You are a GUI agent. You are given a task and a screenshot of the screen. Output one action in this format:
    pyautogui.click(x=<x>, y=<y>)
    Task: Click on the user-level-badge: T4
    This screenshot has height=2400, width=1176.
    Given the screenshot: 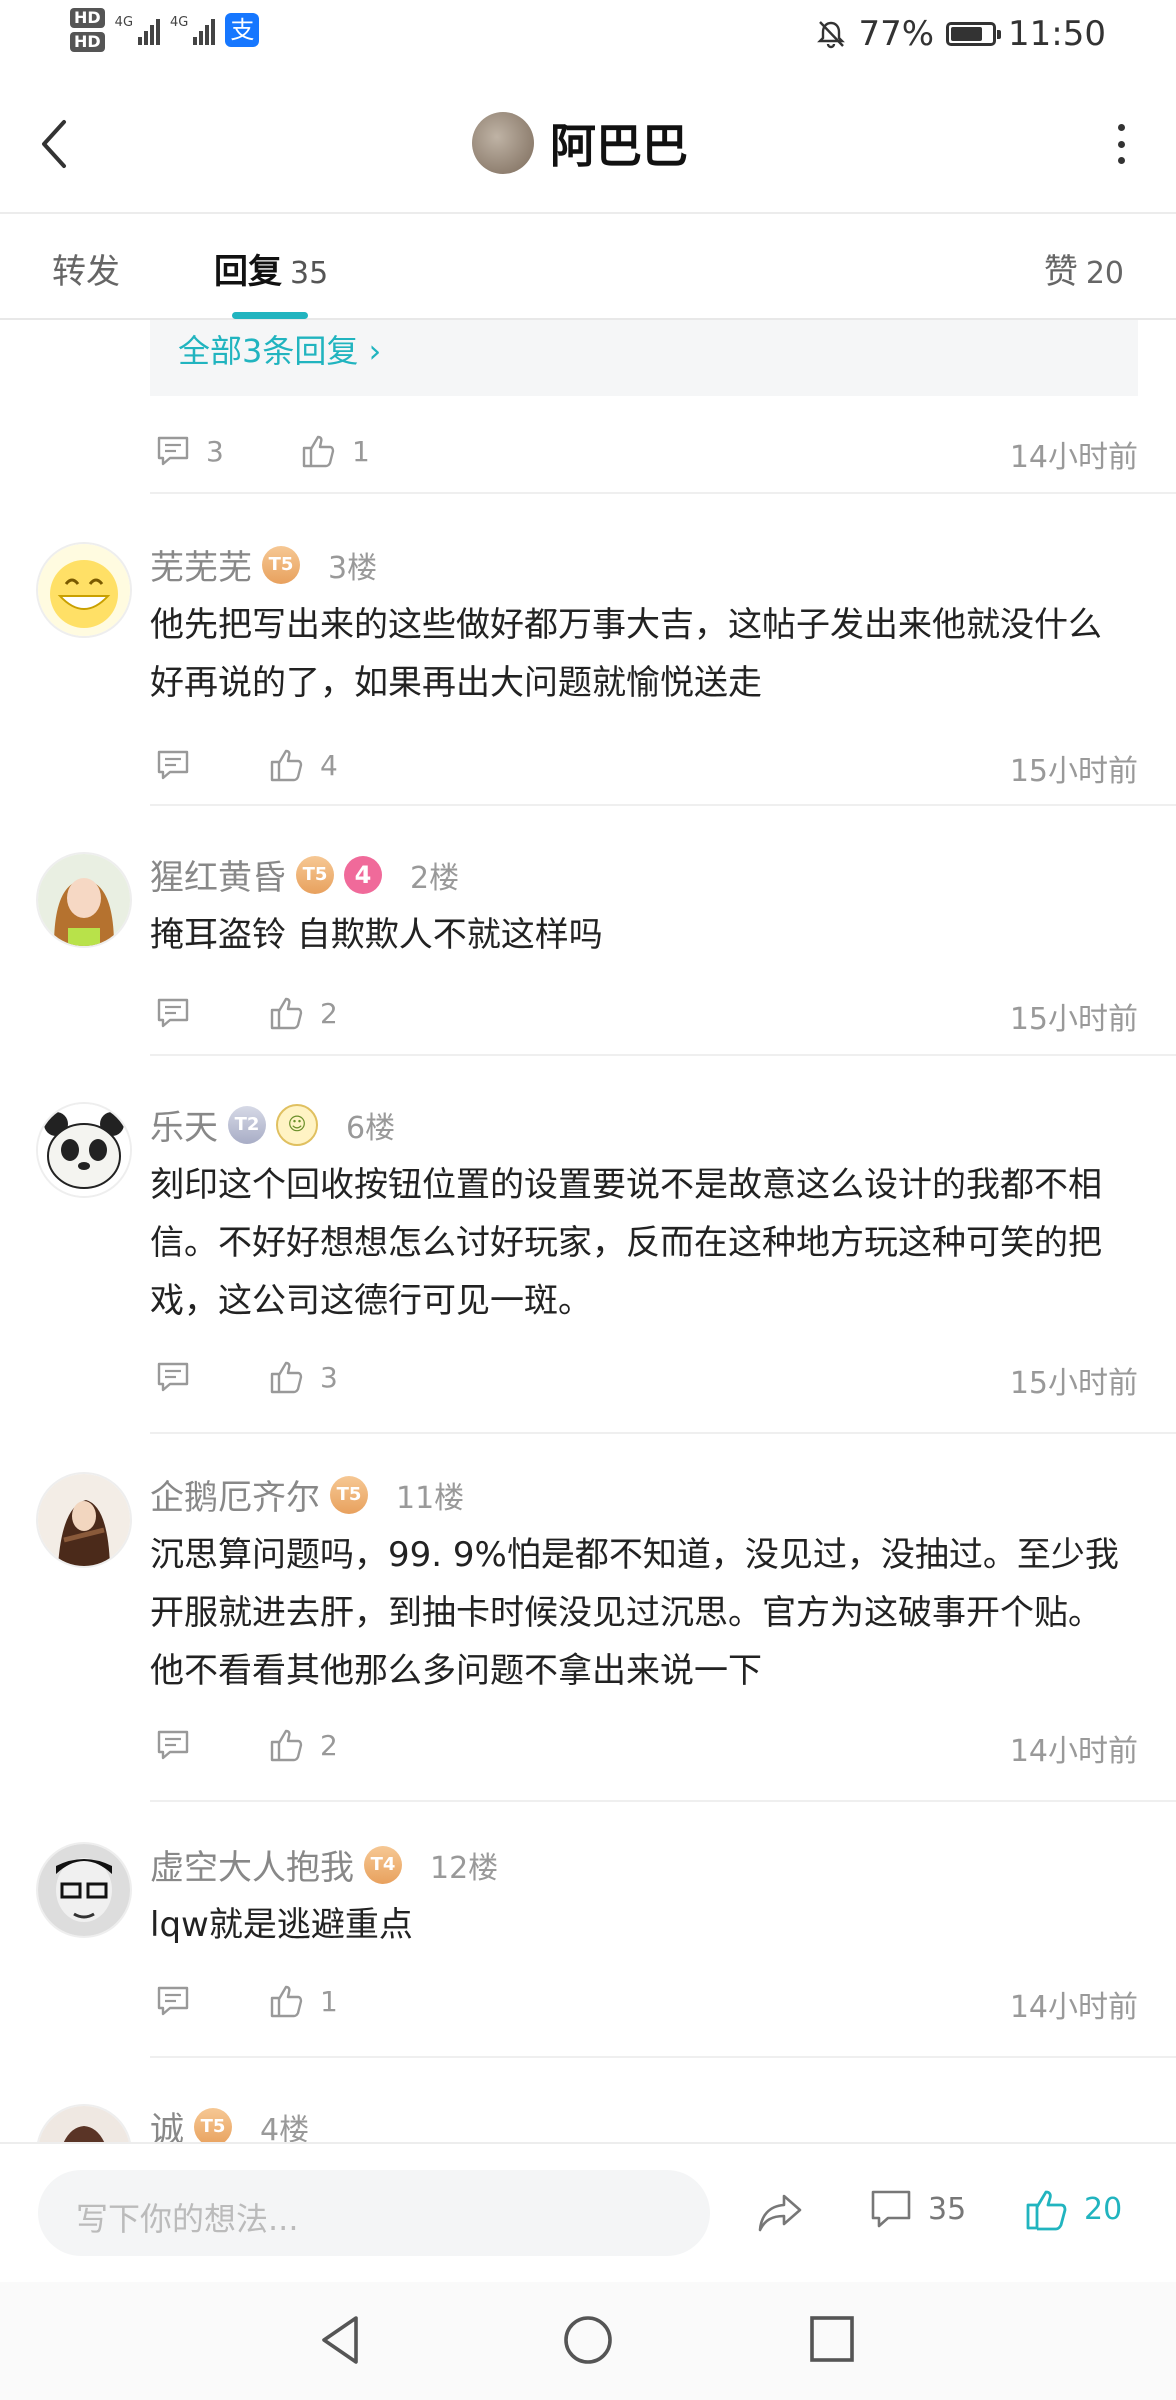 What is the action you would take?
    pyautogui.click(x=383, y=1864)
    